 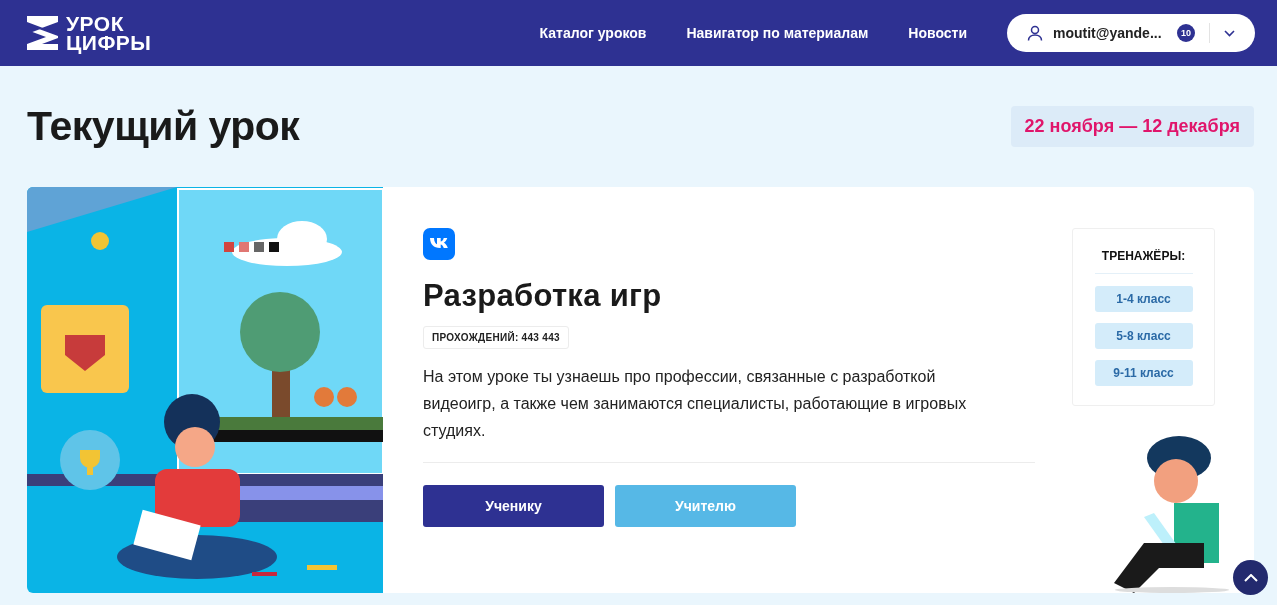 I want to click on lesson-description: На этом уроке ты узнаешь про профессии, связанные с разработкой видеоигр, а также чем занимаются специалисты, работающие в игровых студиях., so click(x=695, y=404).